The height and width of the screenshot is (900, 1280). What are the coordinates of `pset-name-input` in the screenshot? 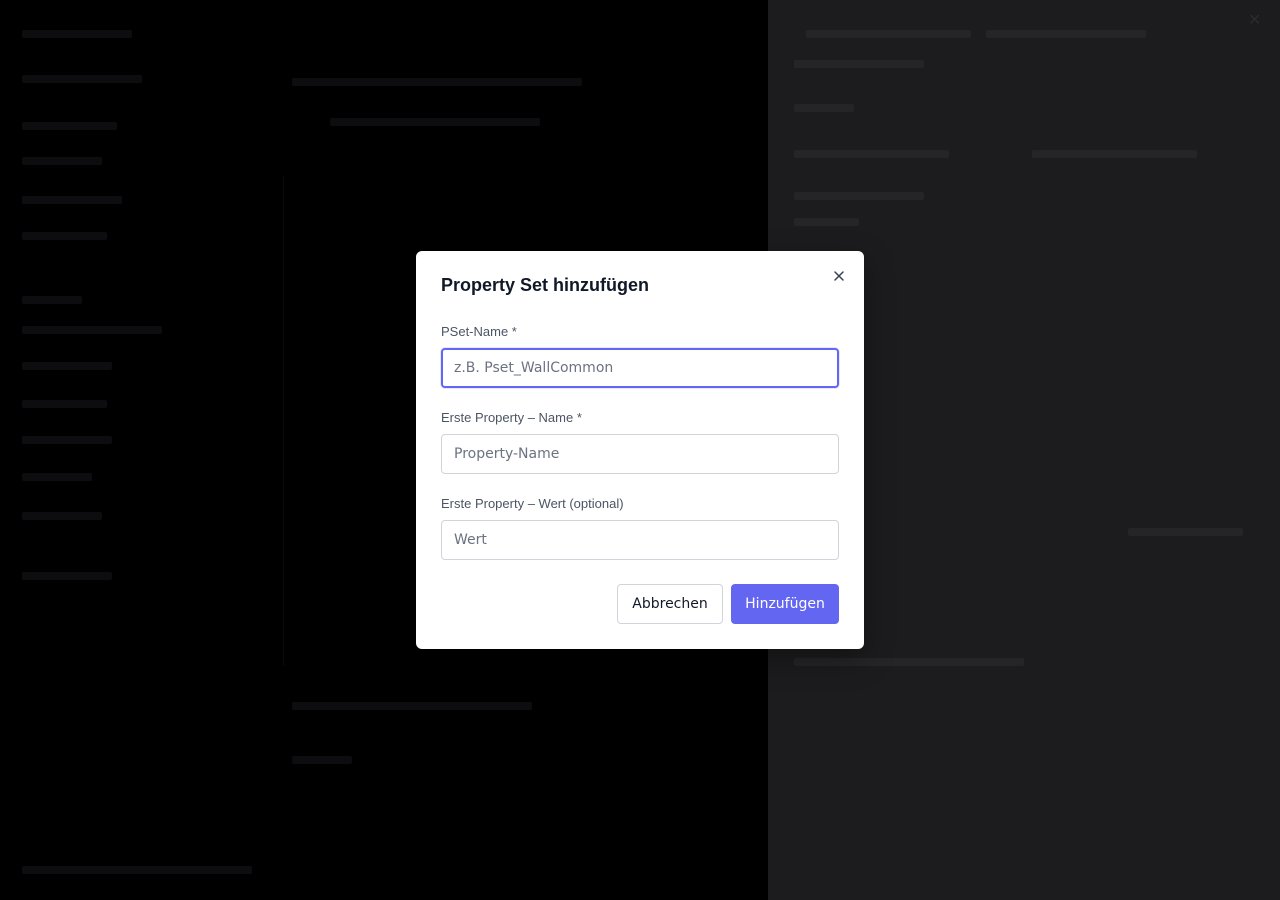 It's located at (640, 368).